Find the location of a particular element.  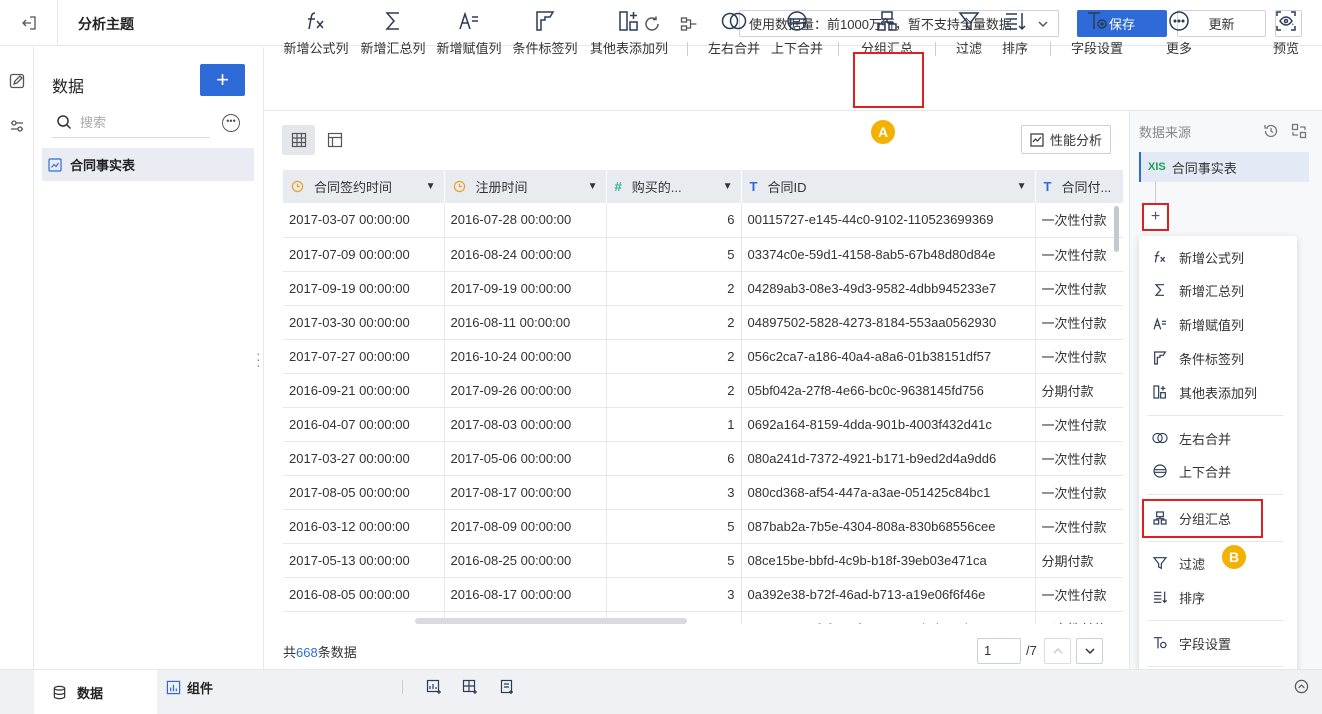

menu-item-condition-label-column: 条件标签列 is located at coordinates (1198, 358).